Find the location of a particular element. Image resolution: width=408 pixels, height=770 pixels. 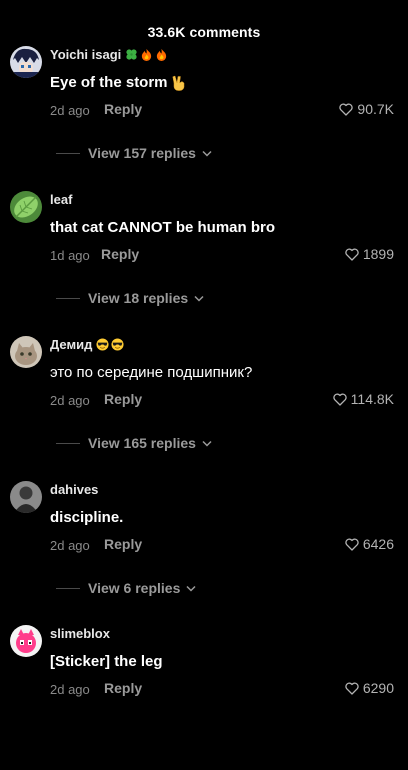

pink-character-avatar-icon is located at coordinates (26, 641).